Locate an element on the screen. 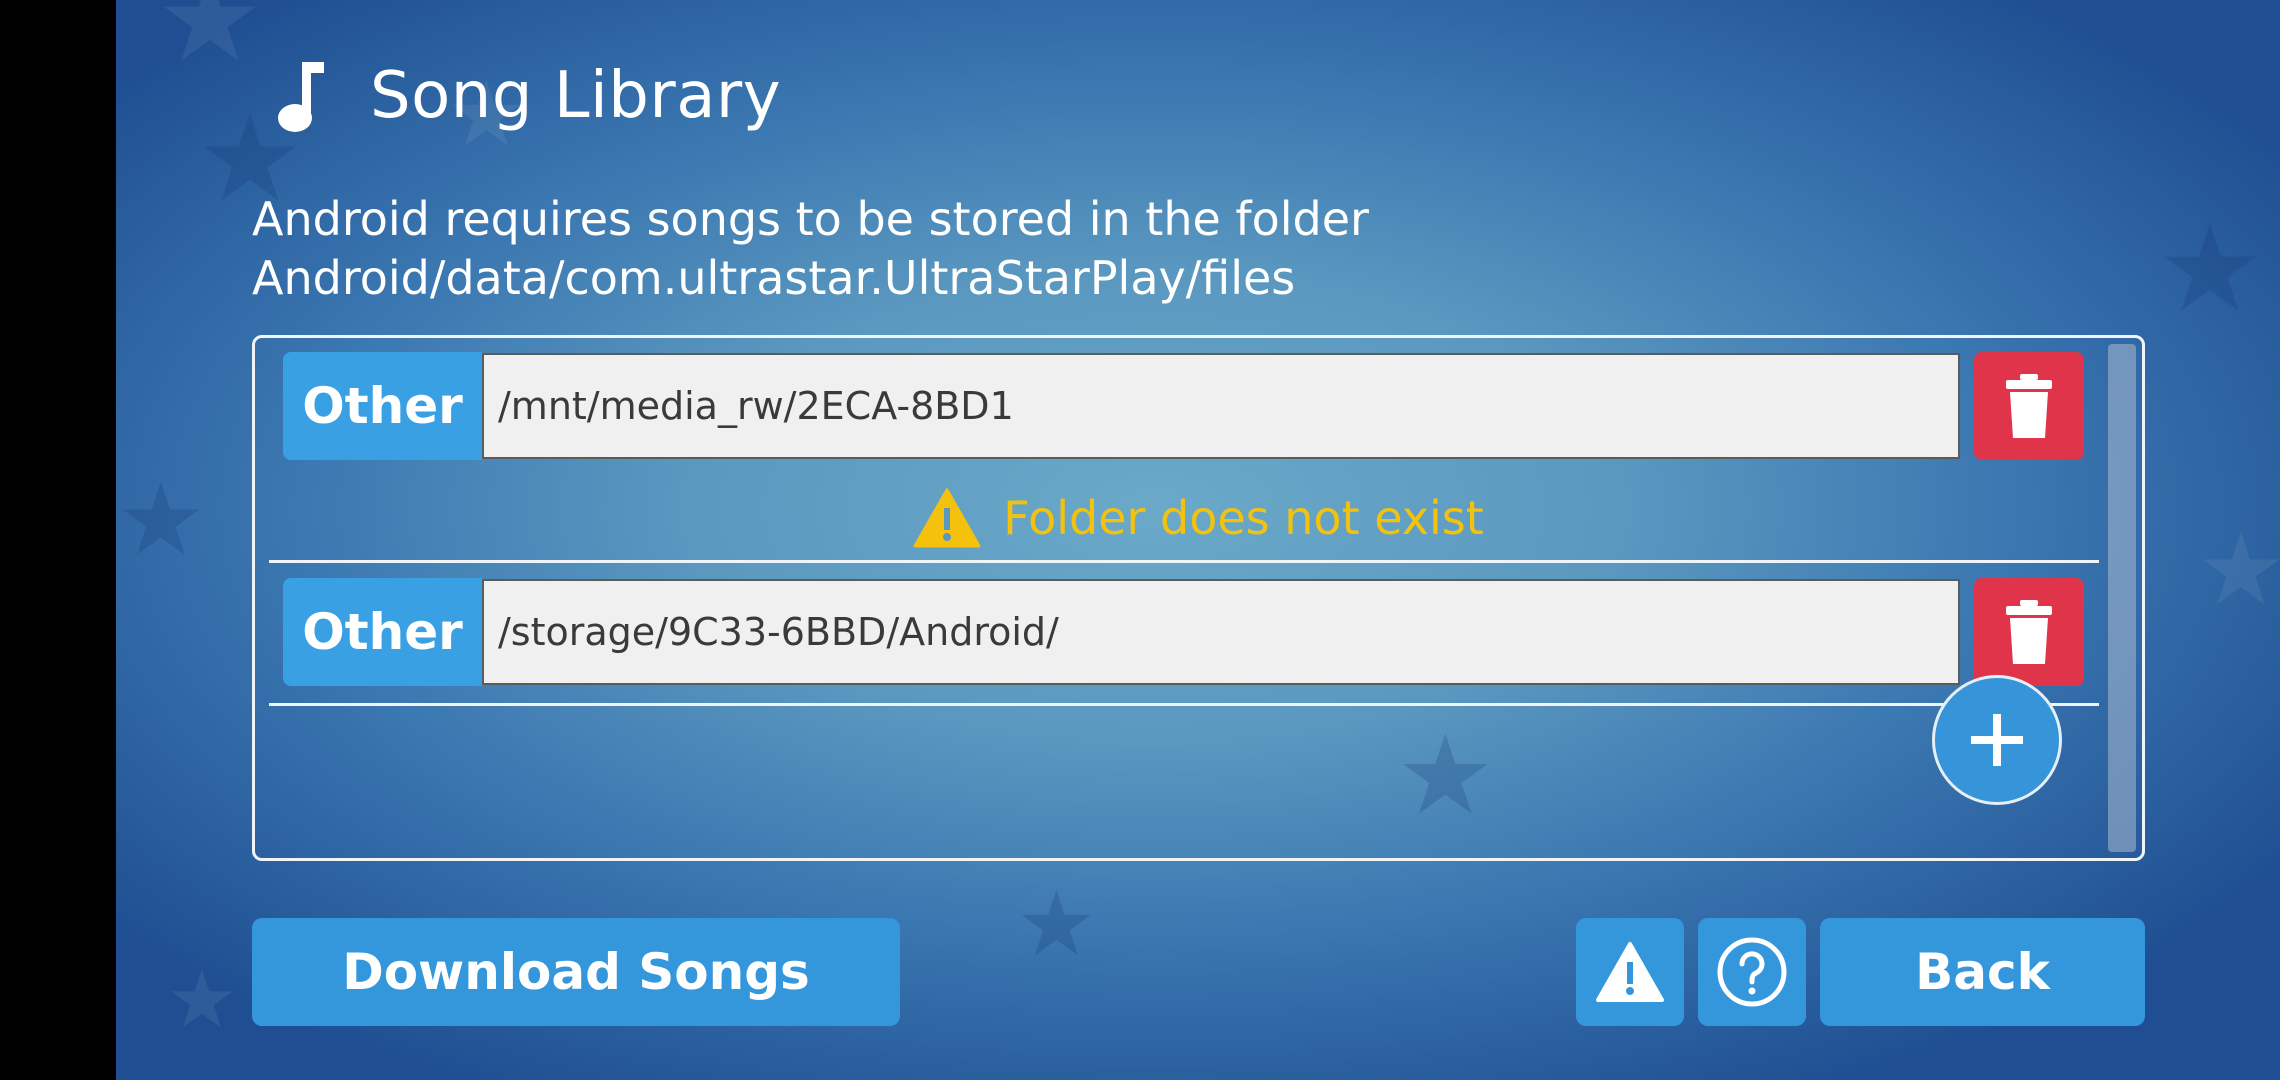 Image resolution: width=2280 pixels, height=1080 pixels. help-icon is located at coordinates (1752, 972).